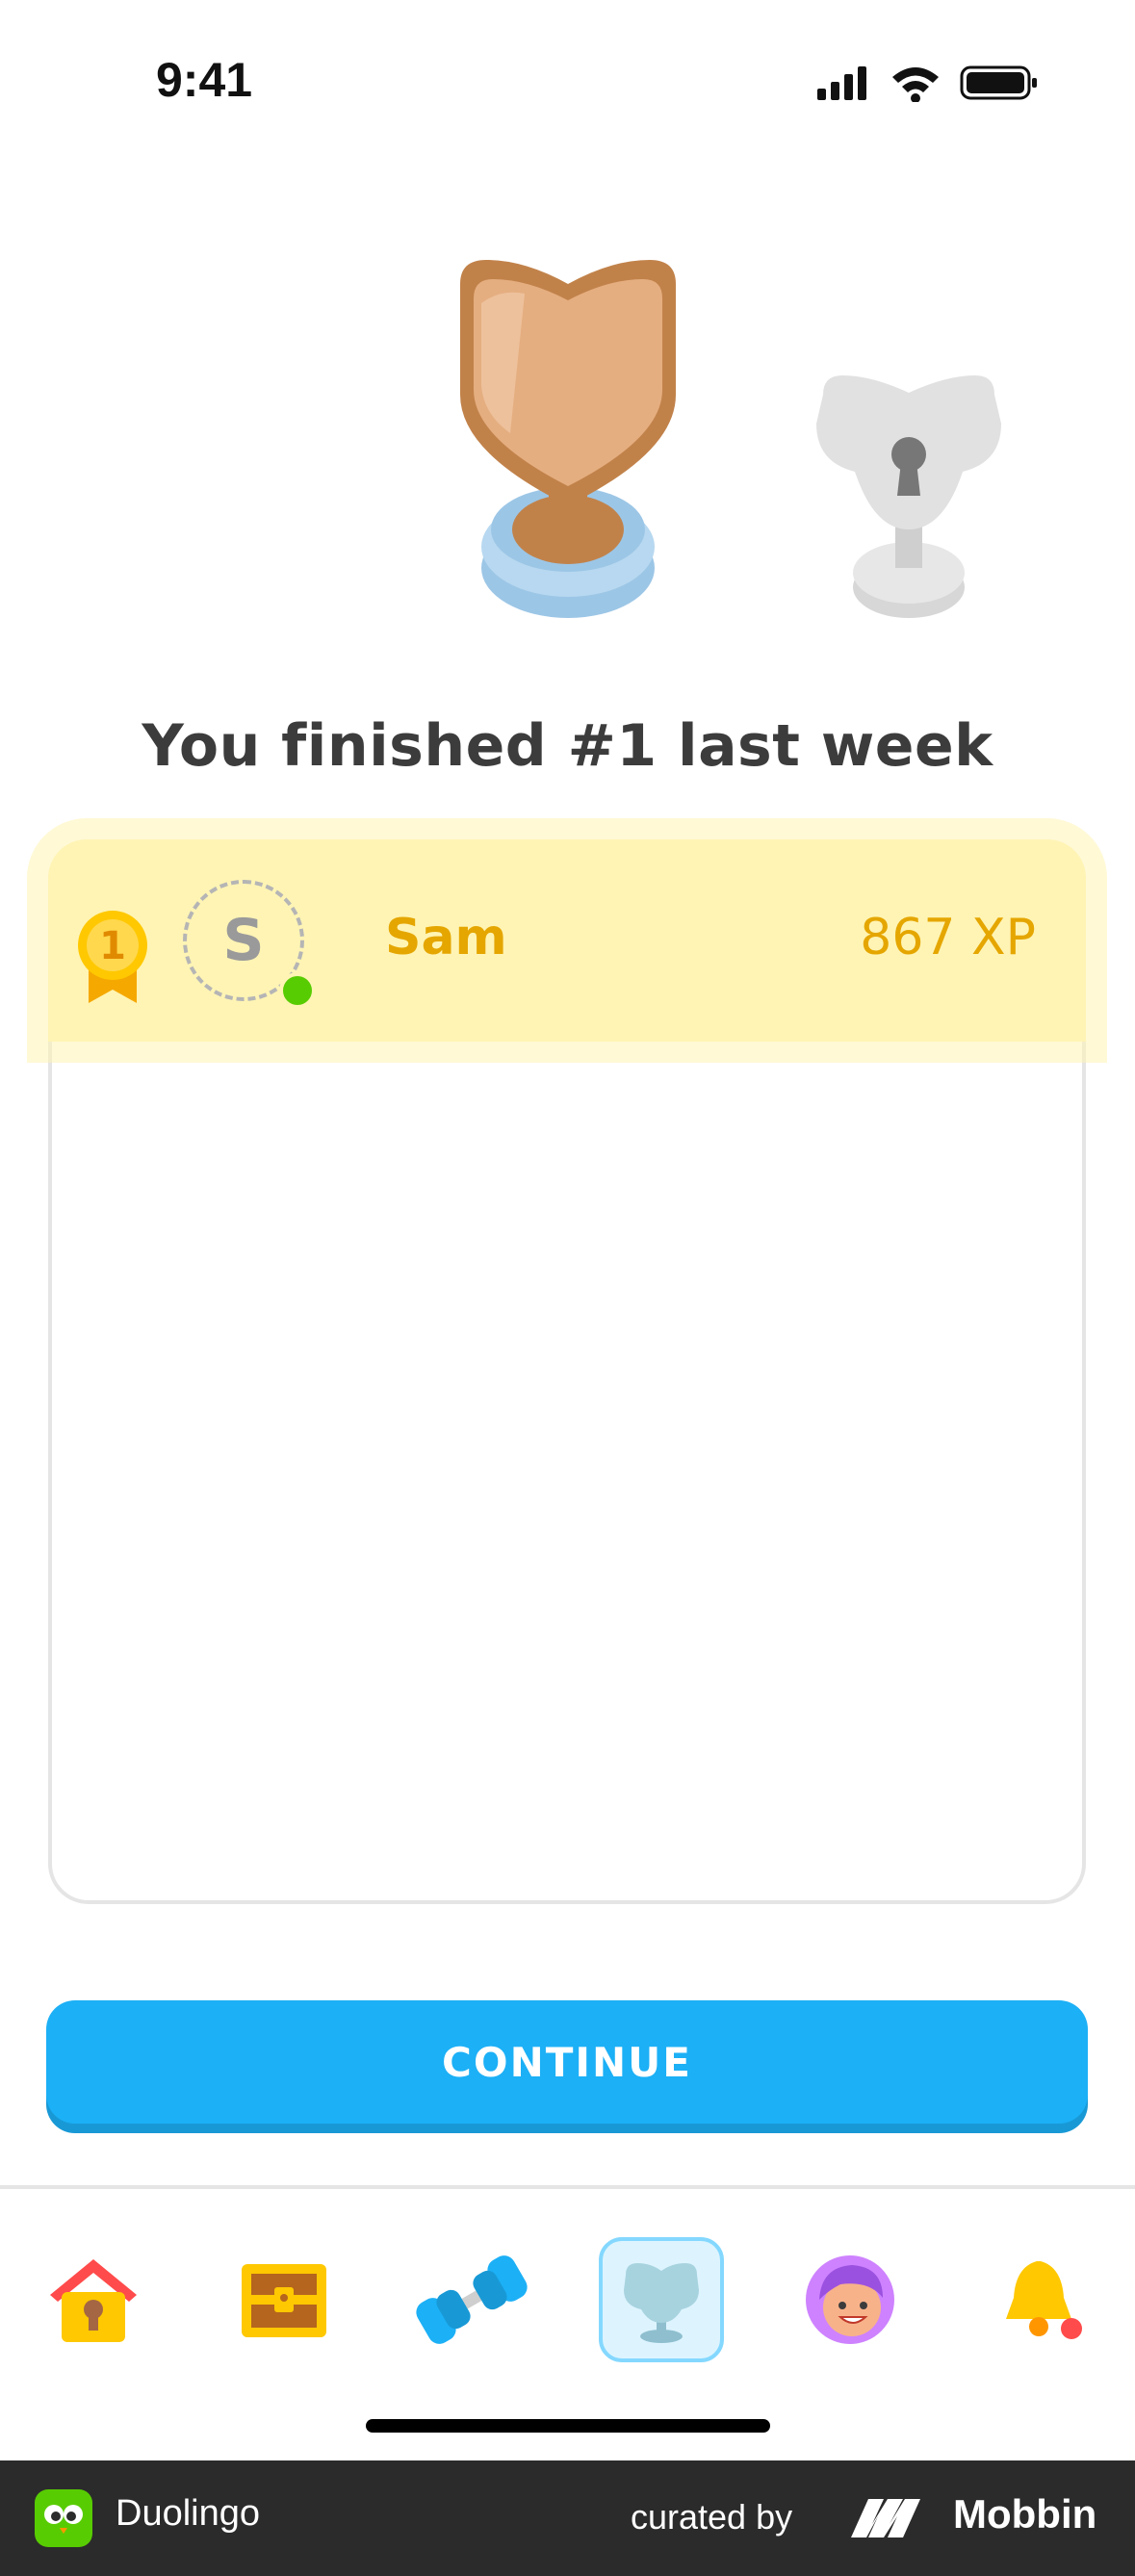 This screenshot has height=2576, width=1135. What do you see at coordinates (998, 82) in the screenshot?
I see `battery-icon` at bounding box center [998, 82].